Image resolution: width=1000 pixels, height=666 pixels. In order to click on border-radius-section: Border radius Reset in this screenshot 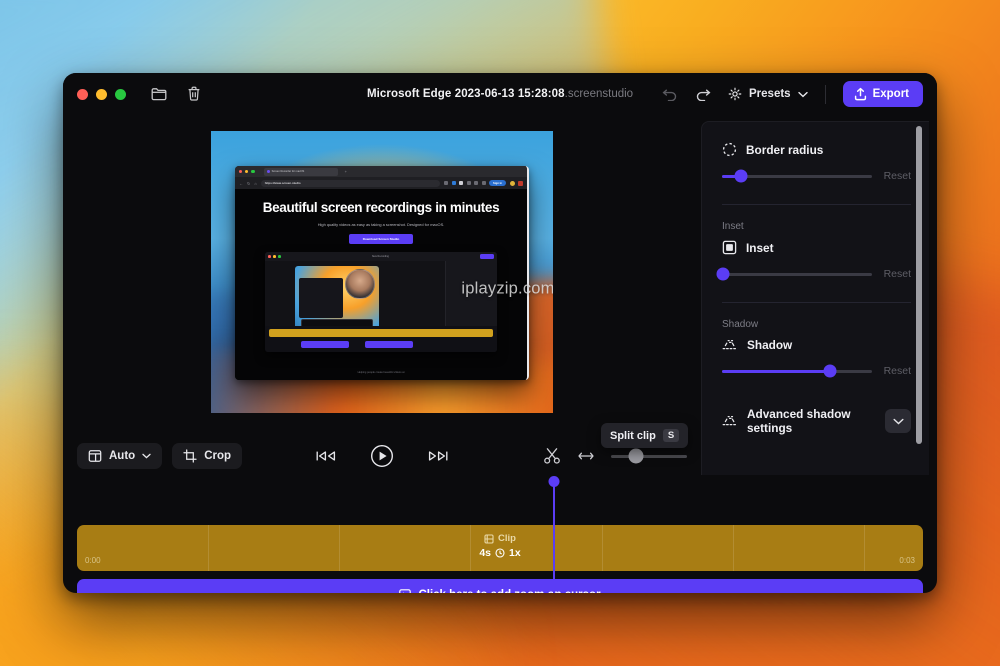, I will do `click(816, 162)`.